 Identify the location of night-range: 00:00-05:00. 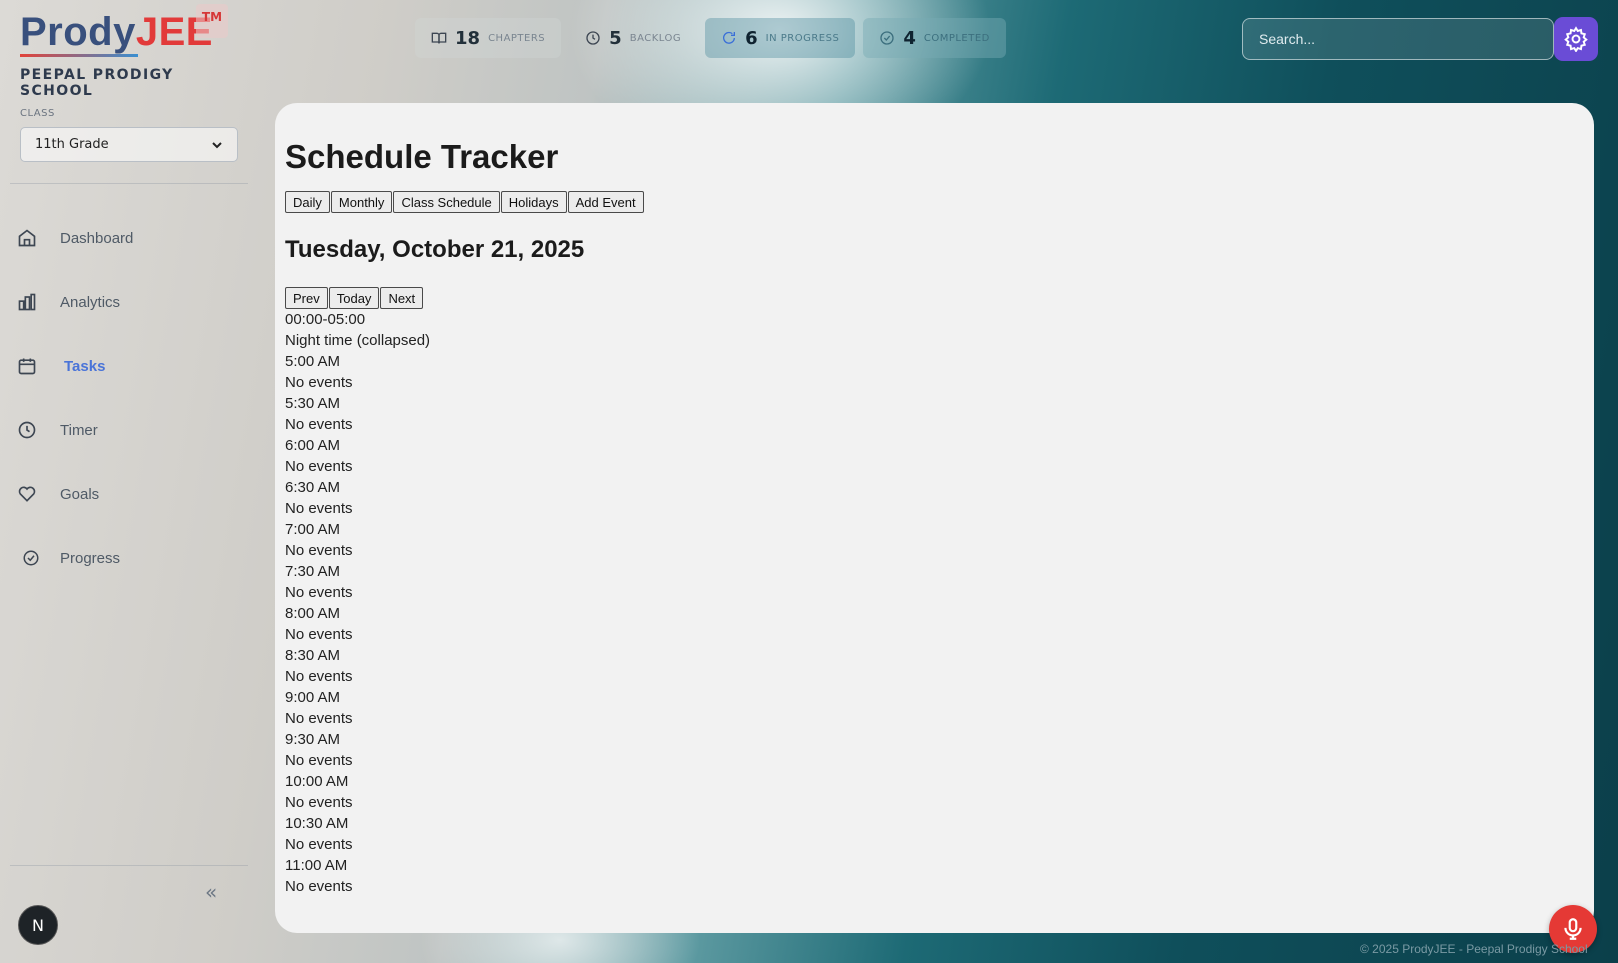
(325, 319).